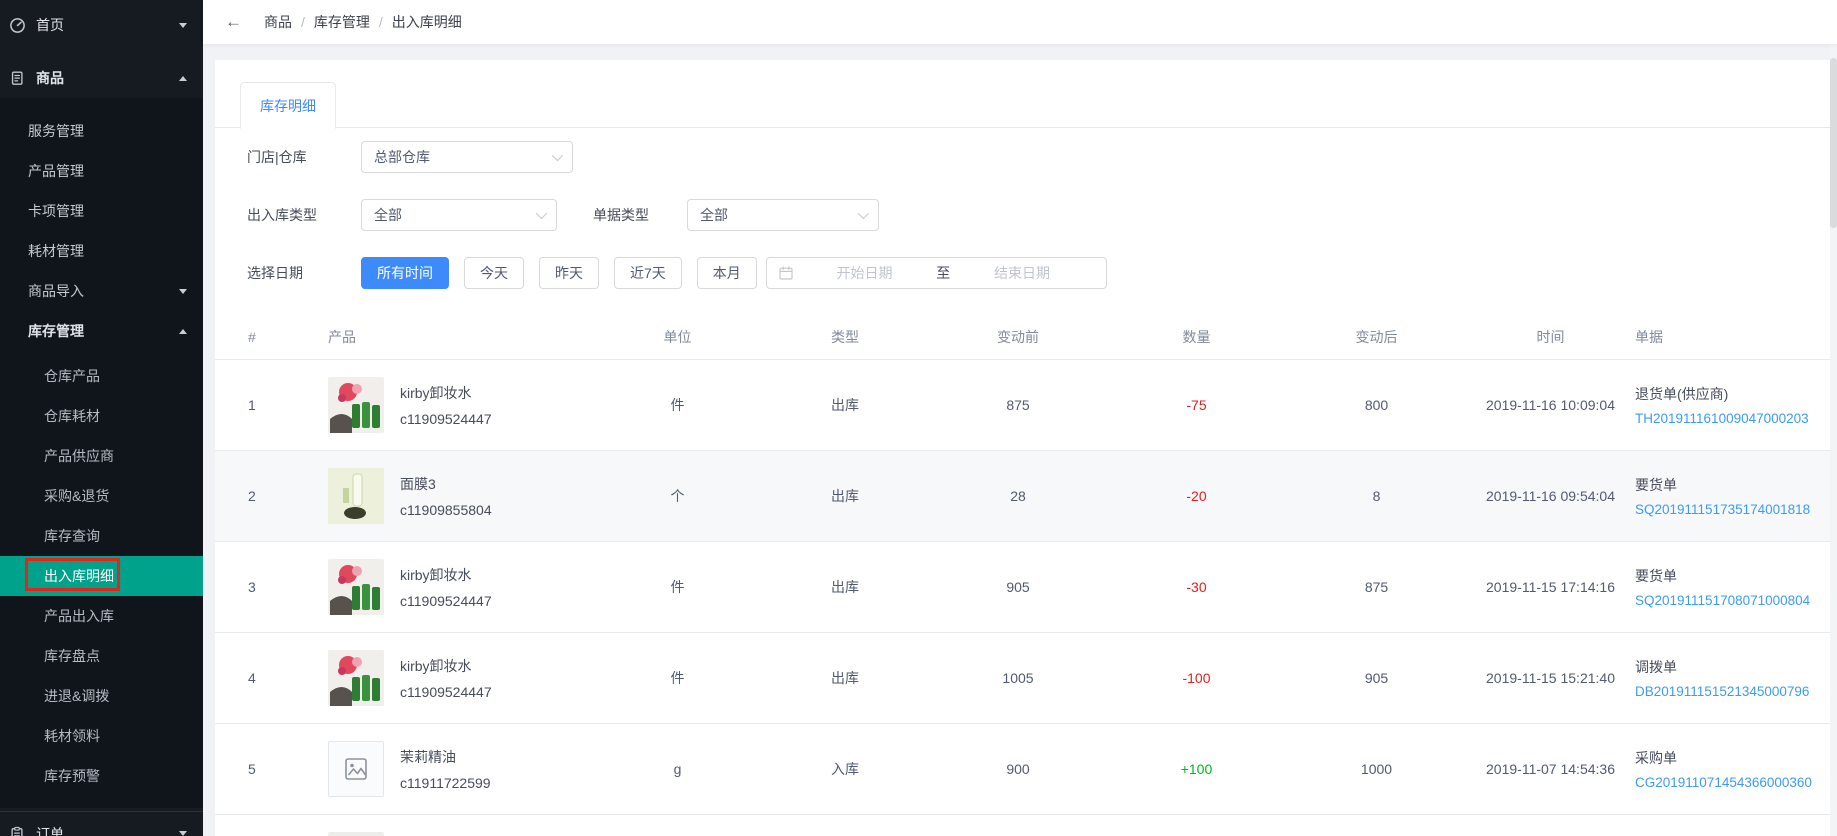 The width and height of the screenshot is (1837, 836). What do you see at coordinates (1550, 678) in the screenshot?
I see `cell-time: 2019-11-15 15:21:40` at bounding box center [1550, 678].